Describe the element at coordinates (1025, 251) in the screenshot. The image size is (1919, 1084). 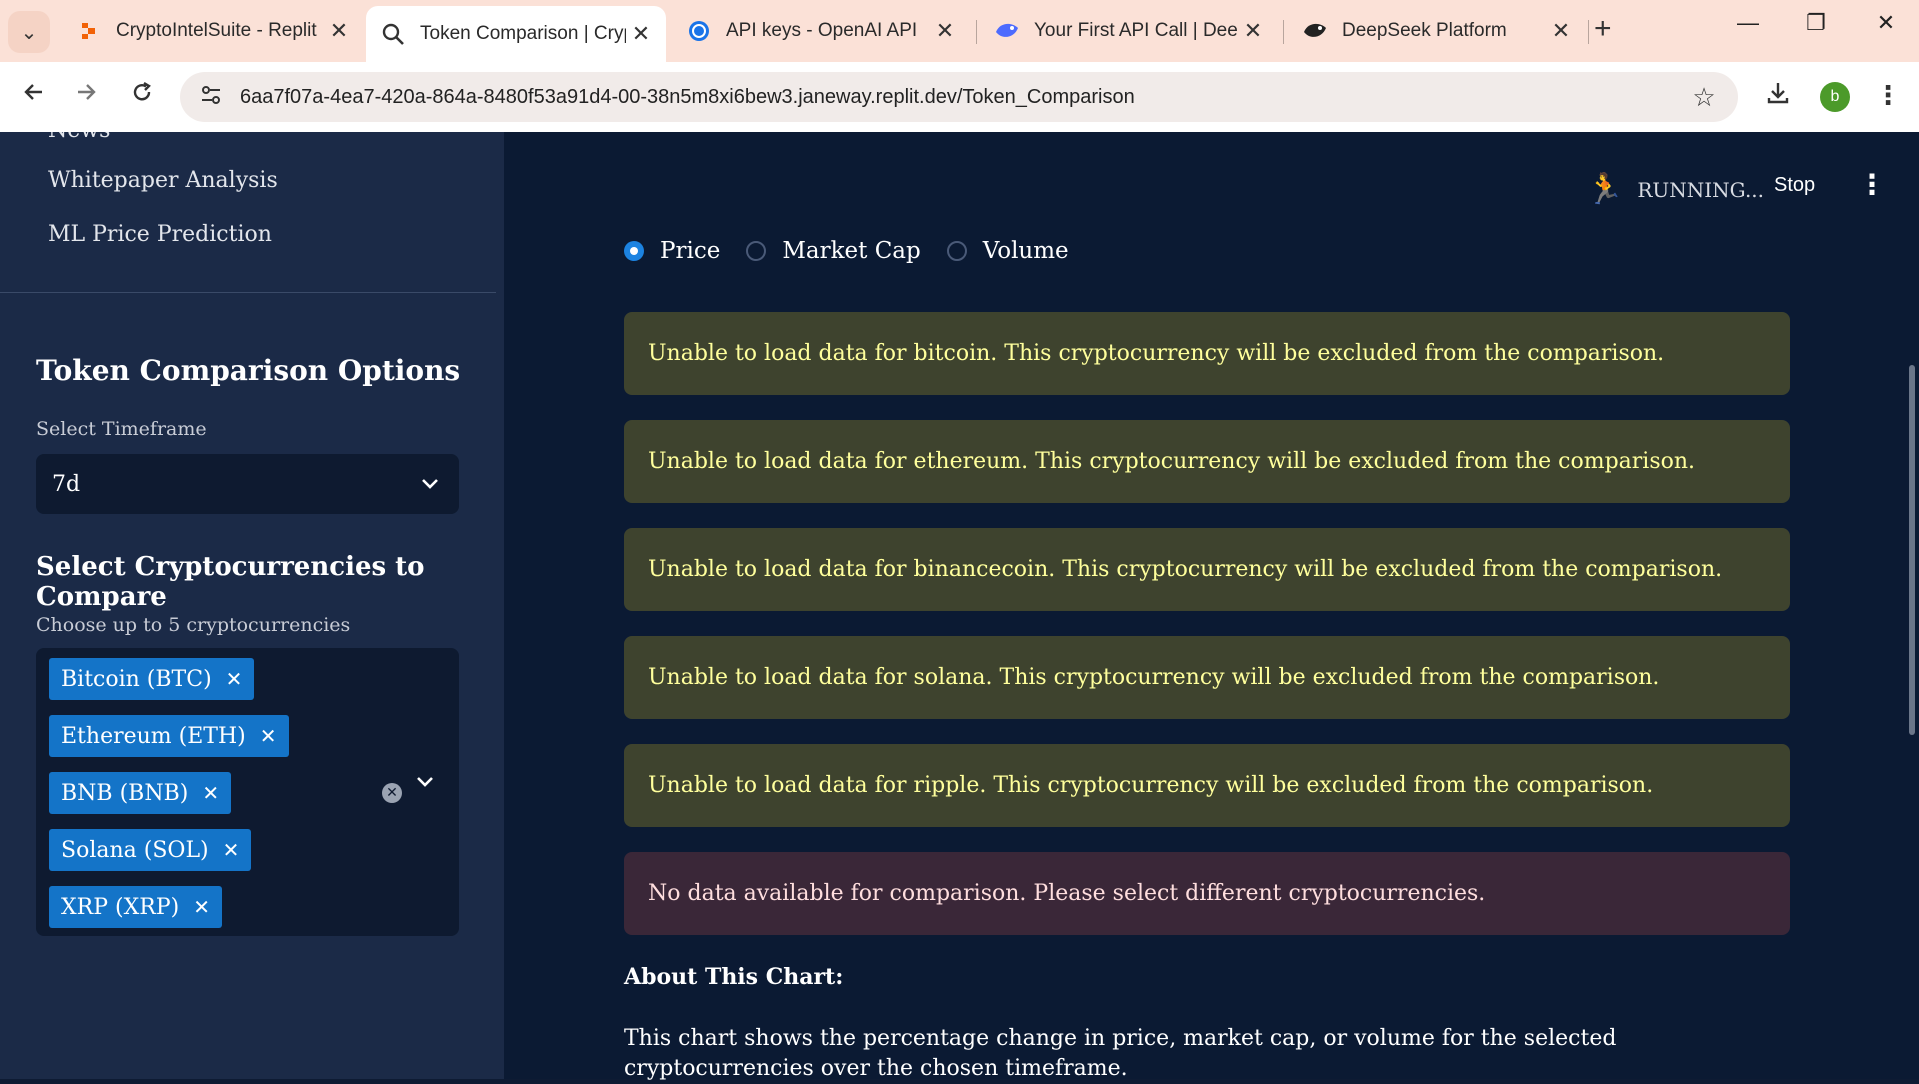
I see `radio-label: Volume` at that location.